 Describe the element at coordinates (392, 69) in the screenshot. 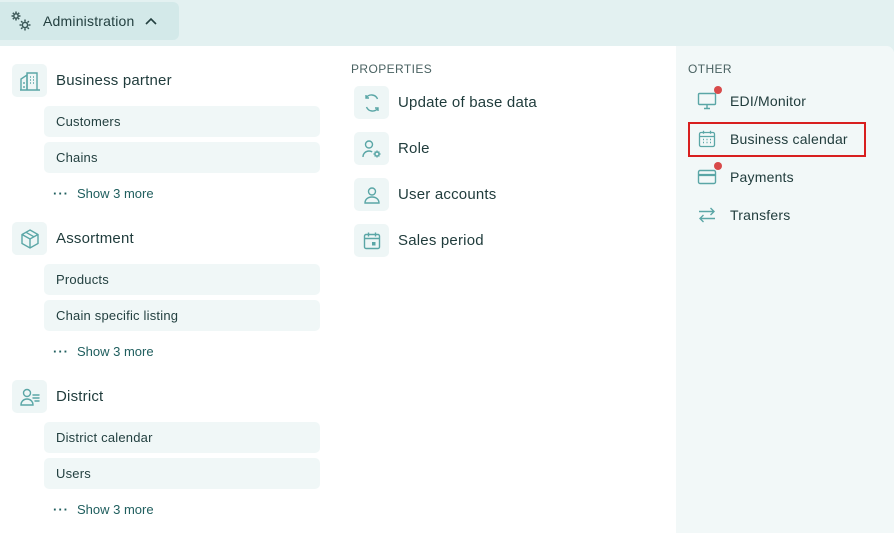

I see `properties-heading: PROPERTIES` at that location.